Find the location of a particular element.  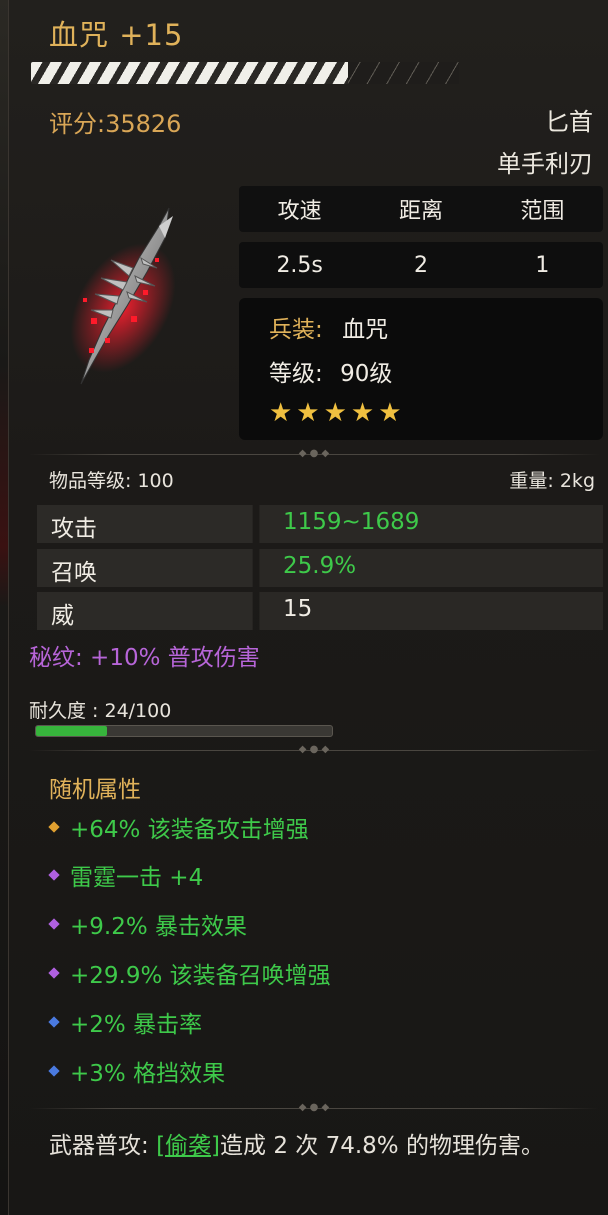

attr-row-attack: 攻击 1159~1689 is located at coordinates (320, 524).